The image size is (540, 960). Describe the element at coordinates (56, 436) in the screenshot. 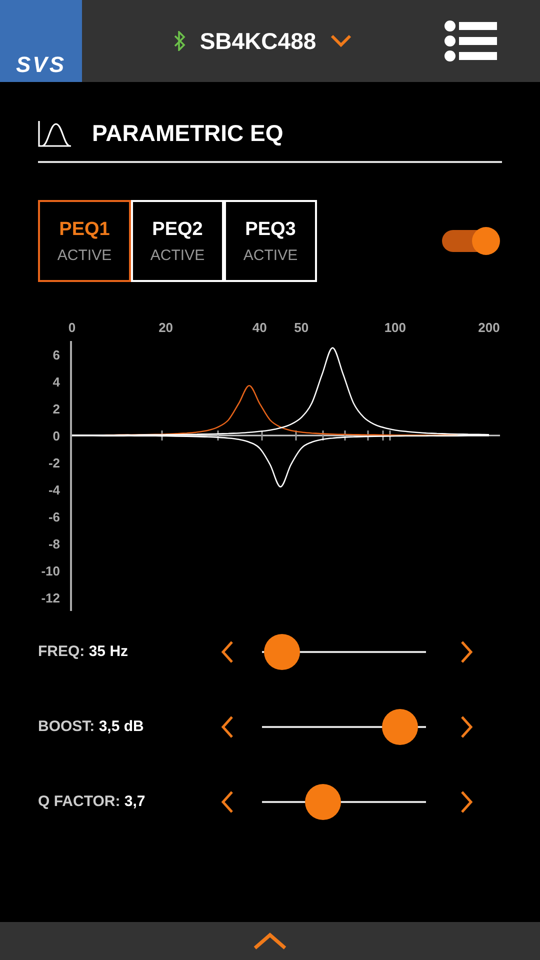

I see `y-tick-label: 0` at that location.